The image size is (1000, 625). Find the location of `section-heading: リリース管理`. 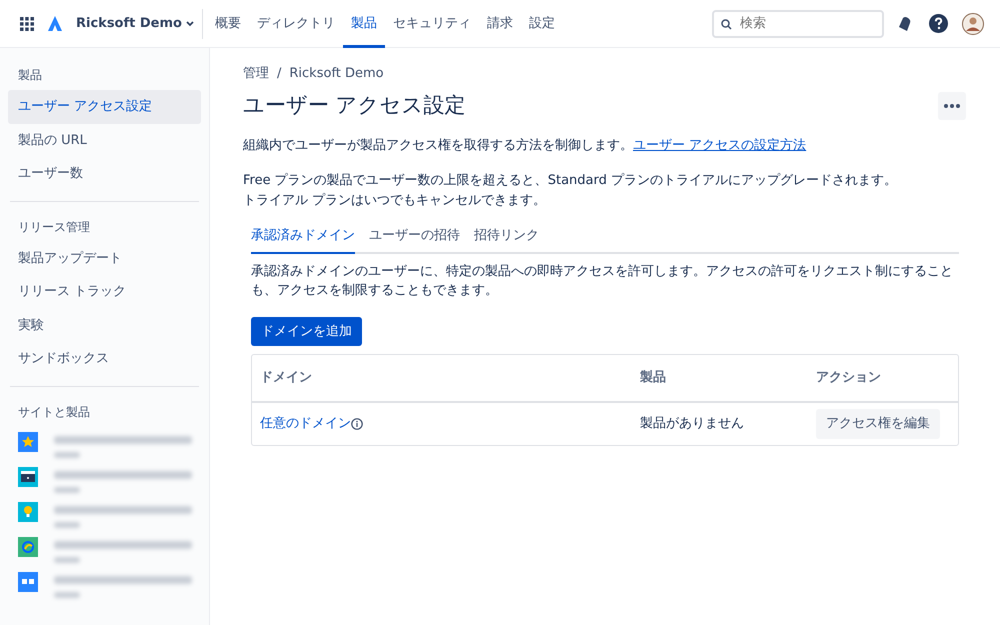

section-heading: リリース管理 is located at coordinates (54, 227).